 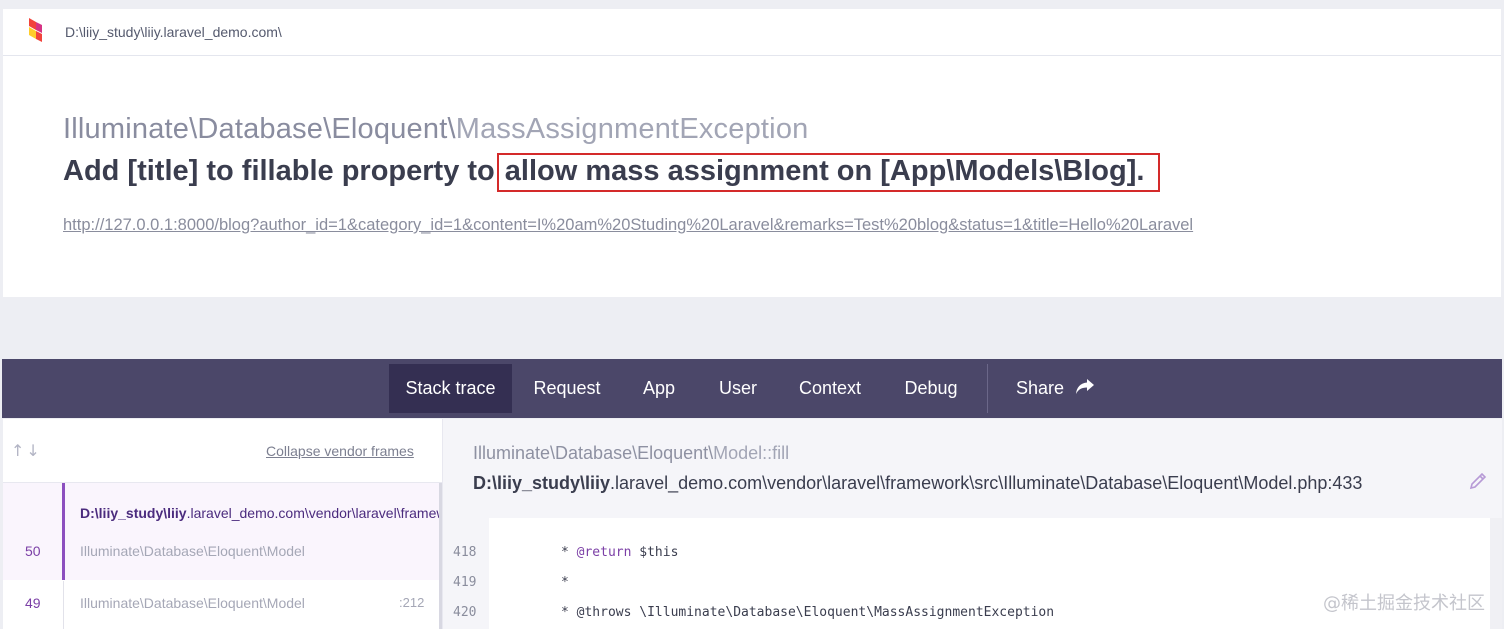 What do you see at coordinates (752, 32) in the screenshot?
I see `top-bar: D:\liiy_study\liiy.laravel_demo.com\` at bounding box center [752, 32].